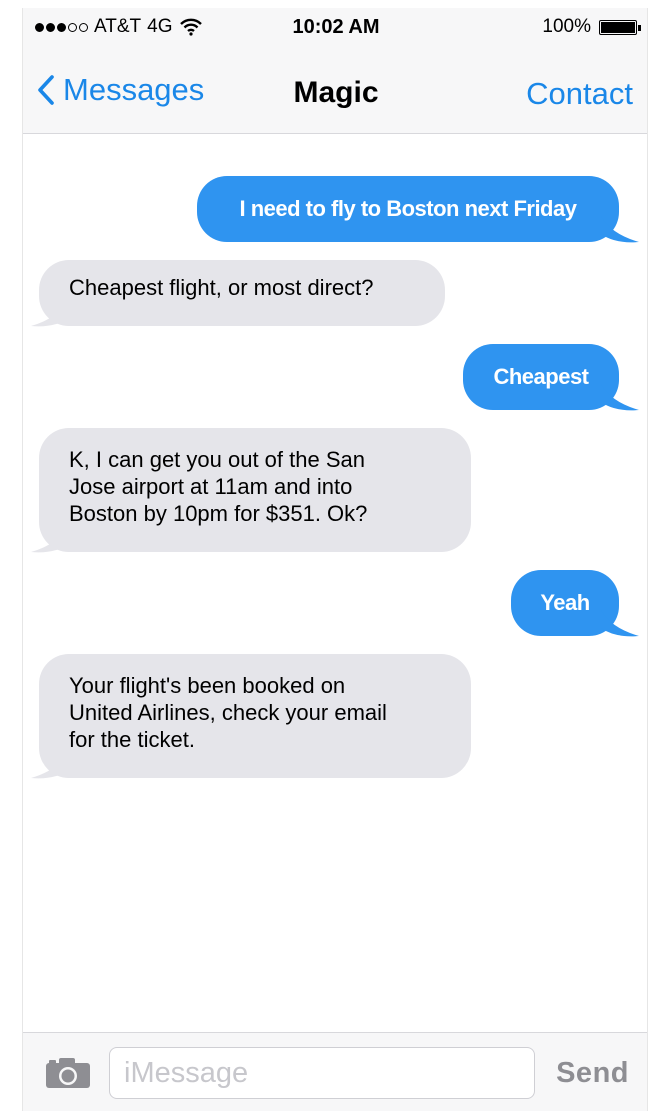  Describe the element at coordinates (218, 513) in the screenshot. I see `message-text-line: Boston by 10pm for $351. Ok?` at that location.